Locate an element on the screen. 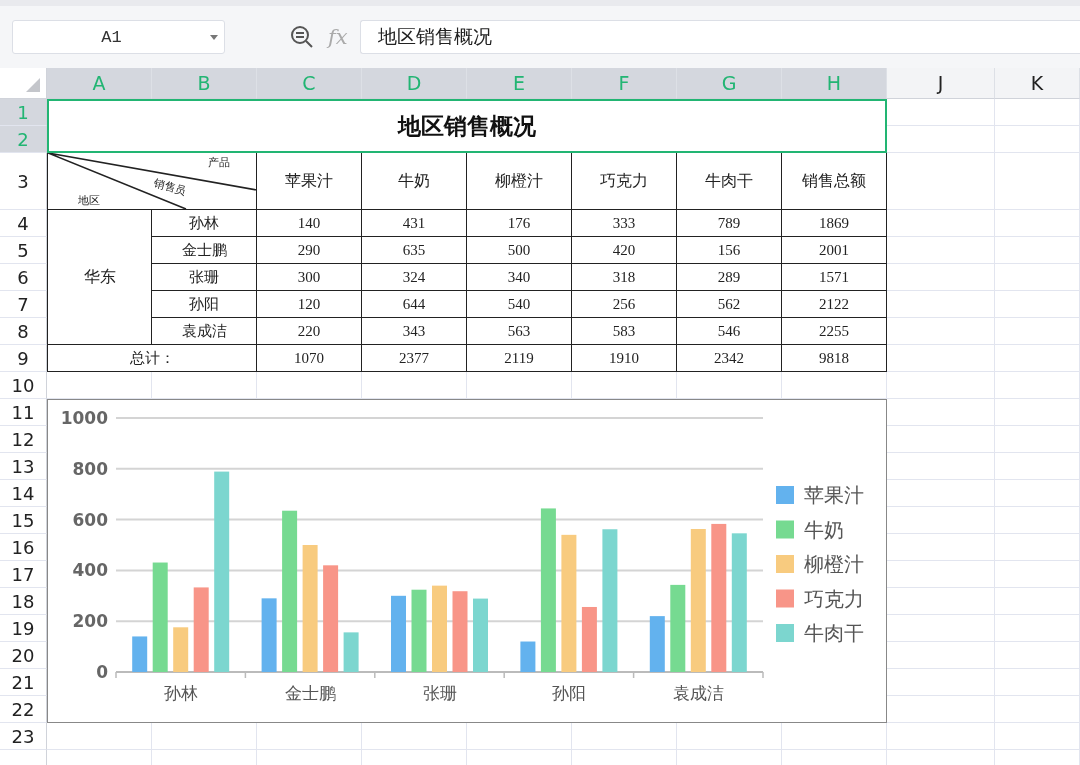 The height and width of the screenshot is (765, 1080). name-cell: 孙阳 is located at coordinates (204, 304).